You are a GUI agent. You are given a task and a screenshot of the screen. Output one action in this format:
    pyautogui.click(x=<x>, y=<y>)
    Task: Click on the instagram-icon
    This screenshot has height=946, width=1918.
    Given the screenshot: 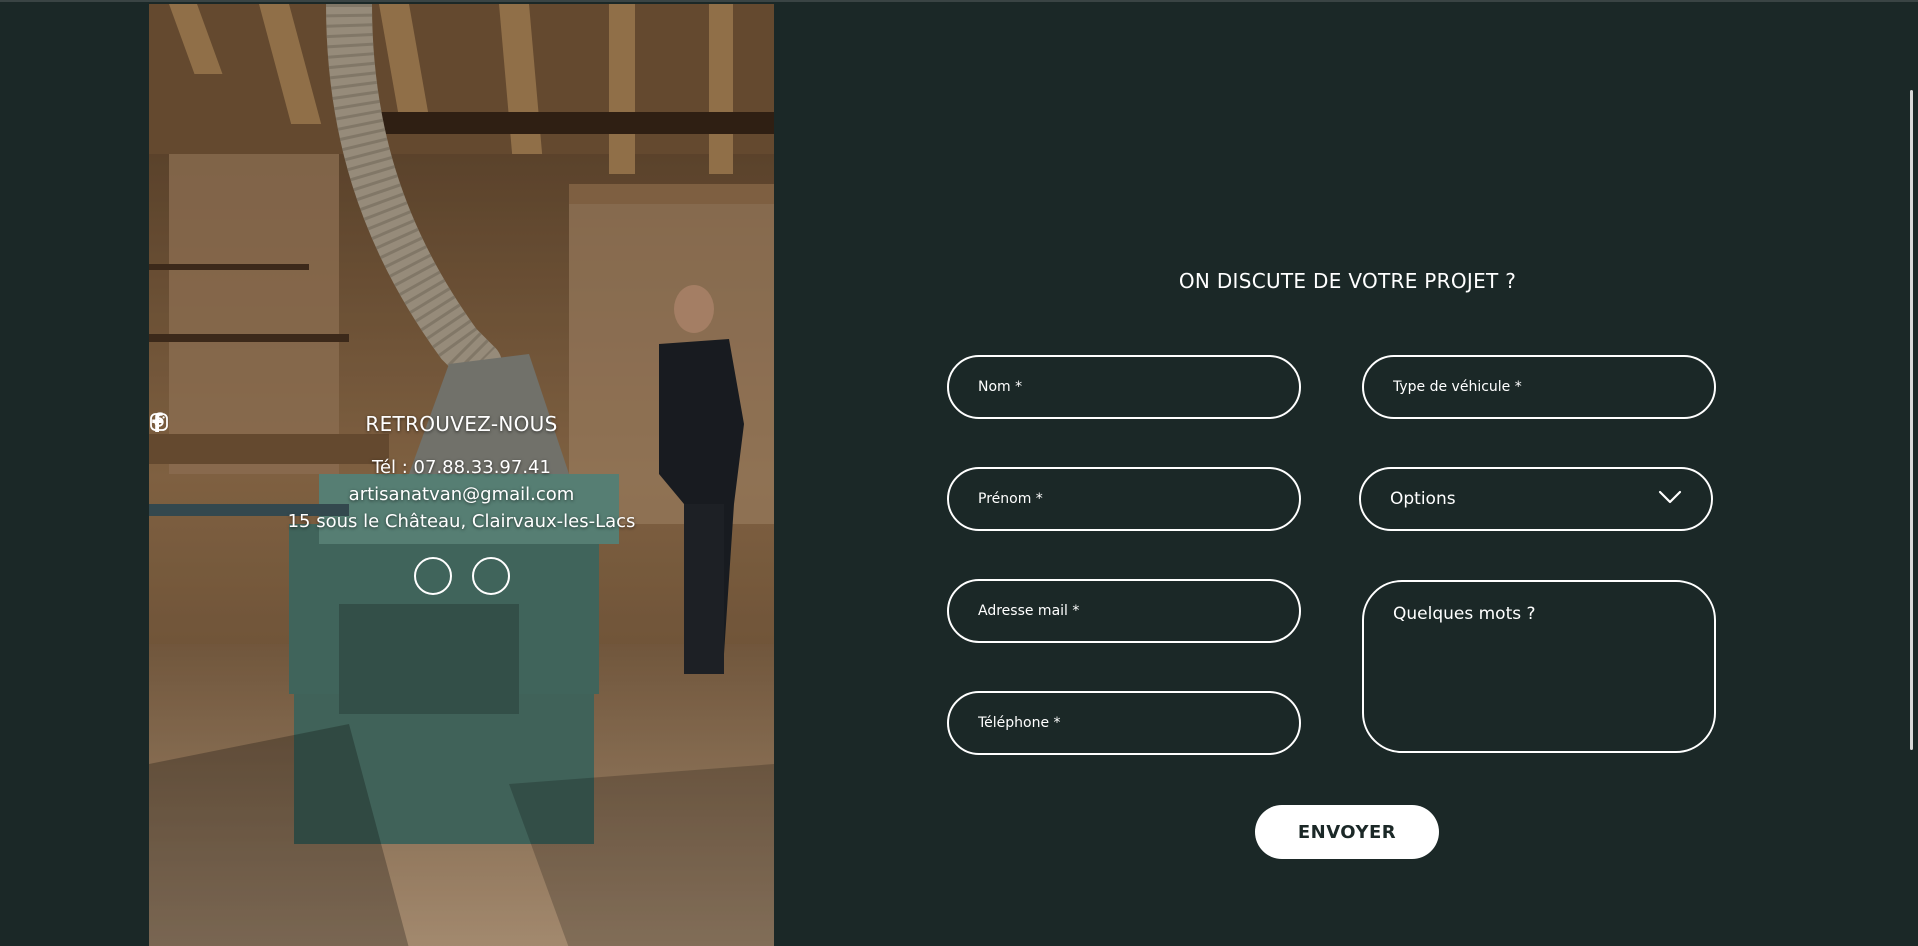 What is the action you would take?
    pyautogui.click(x=330, y=504)
    